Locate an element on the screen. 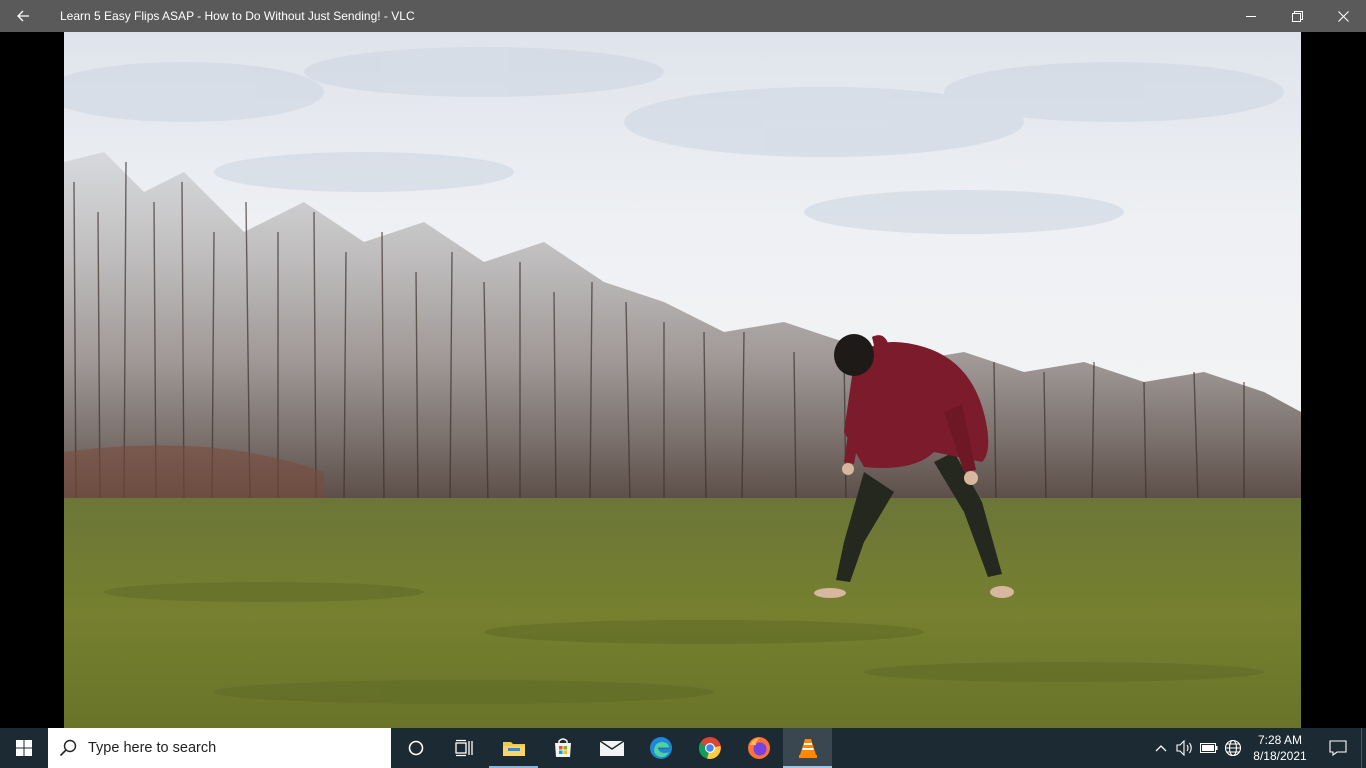  globe-icon is located at coordinates (1233, 748).